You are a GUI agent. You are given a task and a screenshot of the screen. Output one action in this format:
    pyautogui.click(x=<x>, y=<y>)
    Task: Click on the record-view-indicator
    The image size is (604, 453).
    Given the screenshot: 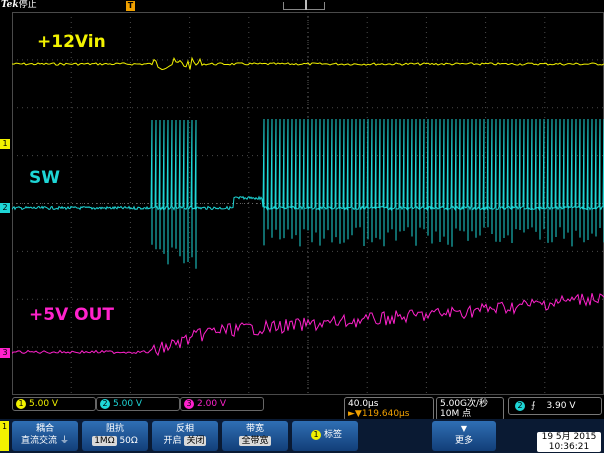 What is the action you would take?
    pyautogui.click(x=306, y=5)
    